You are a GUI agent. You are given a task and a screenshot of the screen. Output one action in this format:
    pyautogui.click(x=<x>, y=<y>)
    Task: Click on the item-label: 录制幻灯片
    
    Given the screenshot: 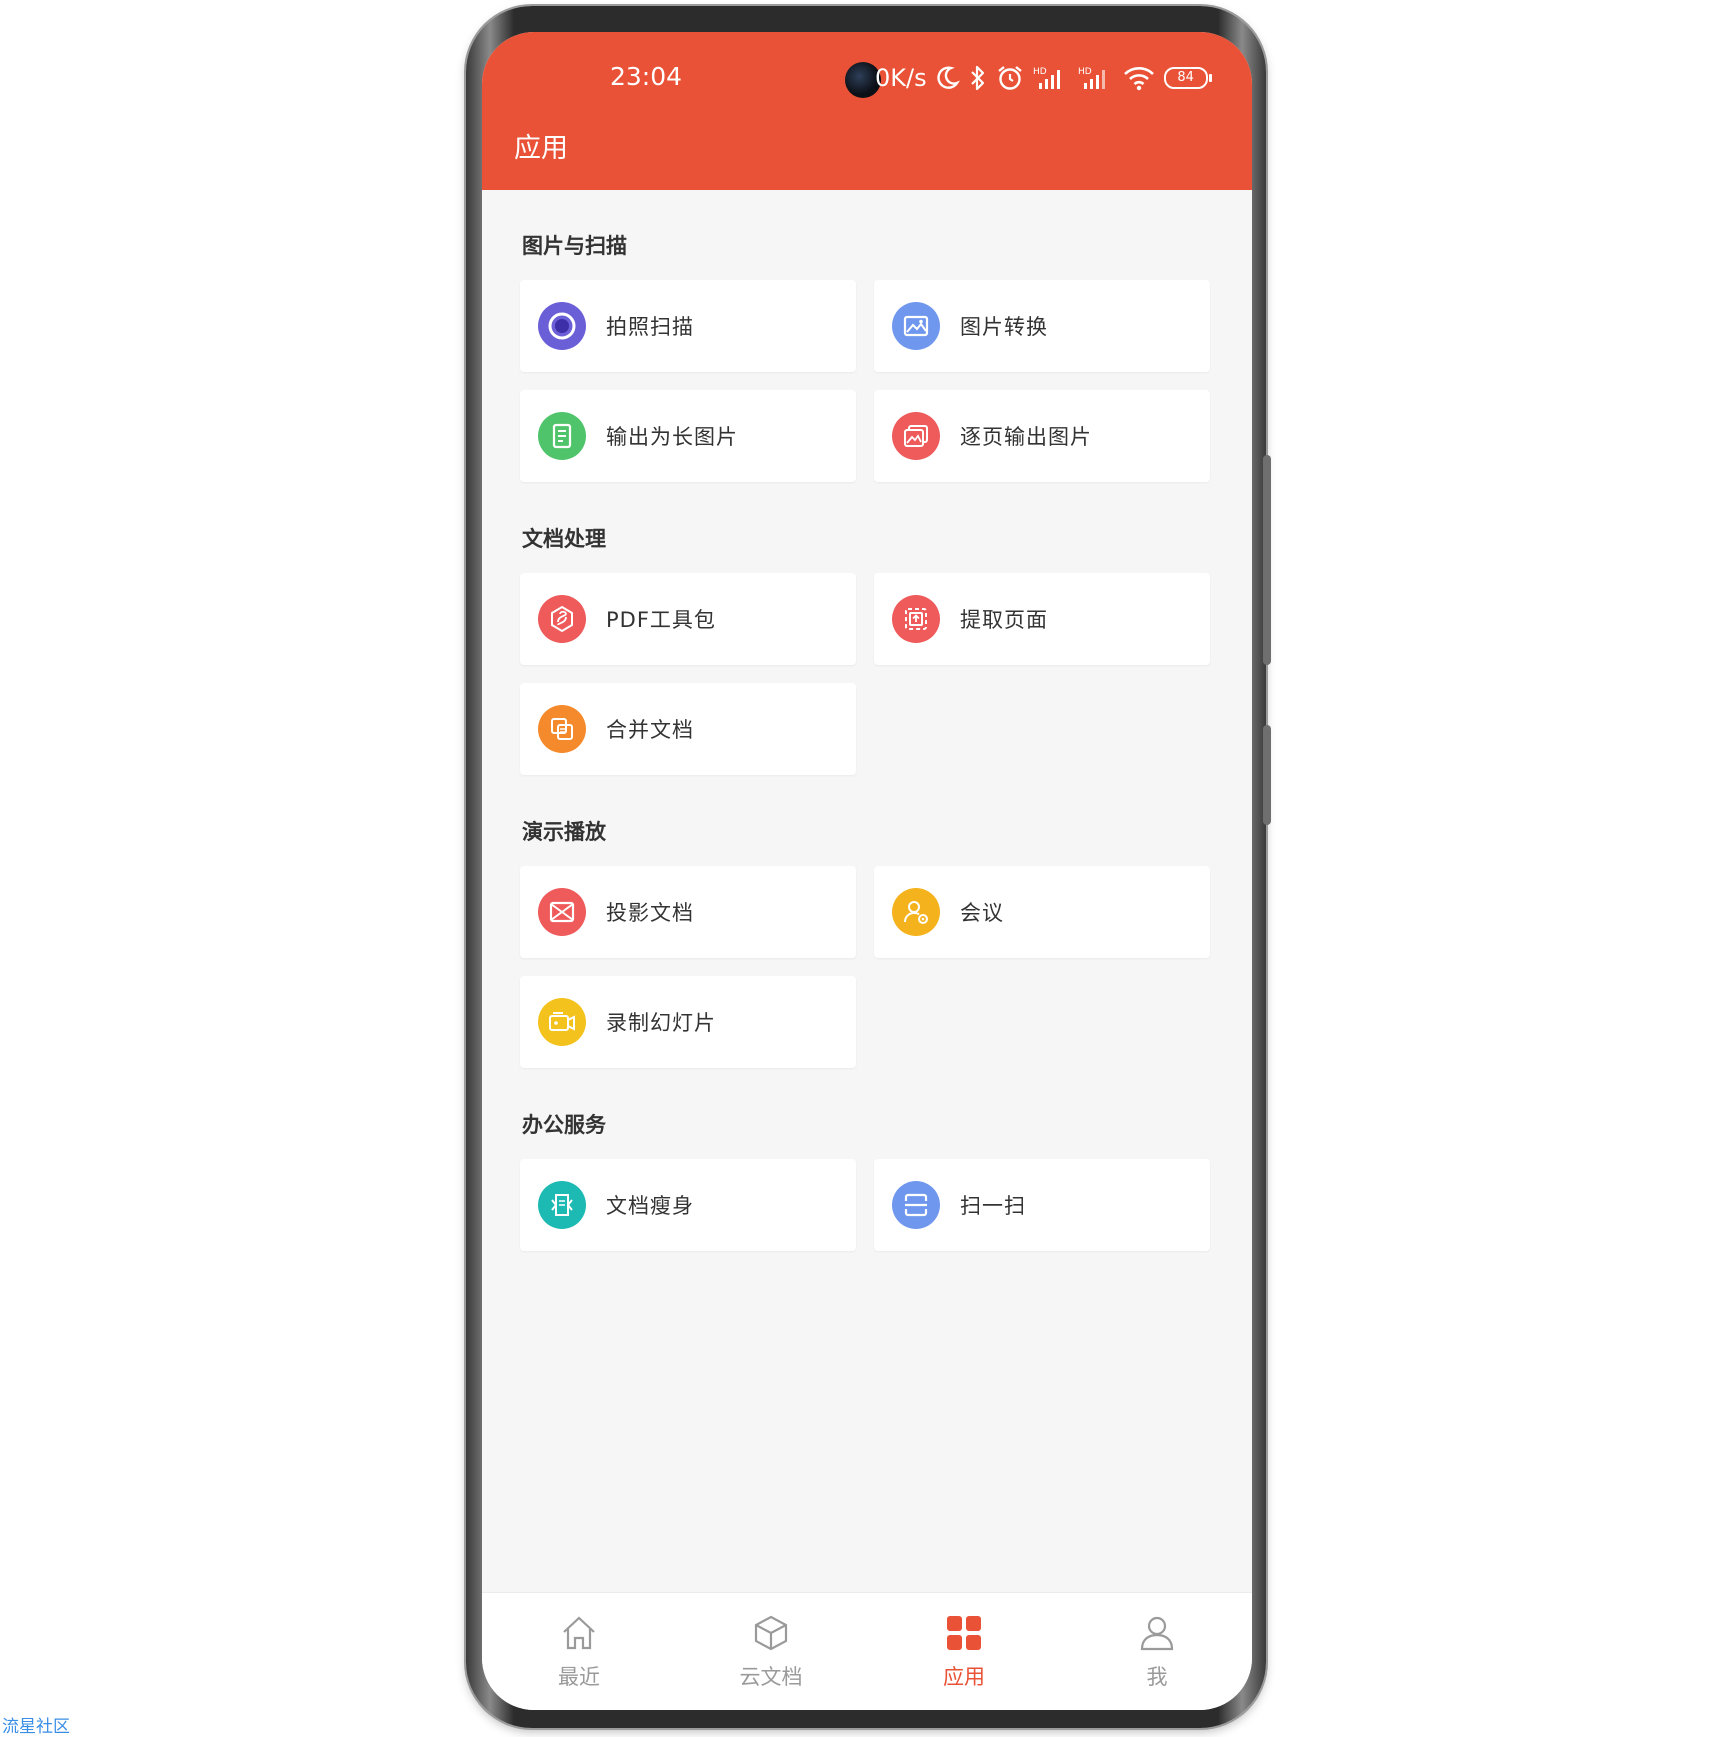 What is the action you would take?
    pyautogui.click(x=661, y=1023)
    